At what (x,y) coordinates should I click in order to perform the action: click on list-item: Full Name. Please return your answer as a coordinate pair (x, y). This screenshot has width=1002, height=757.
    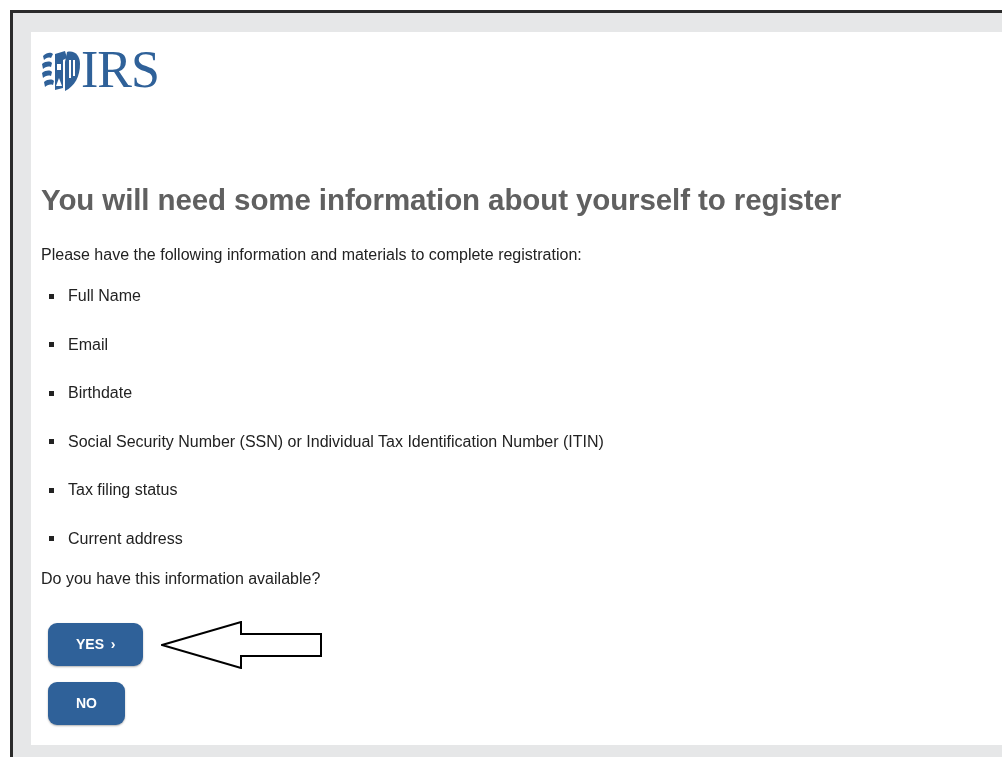
    Looking at the image, I should click on (104, 296).